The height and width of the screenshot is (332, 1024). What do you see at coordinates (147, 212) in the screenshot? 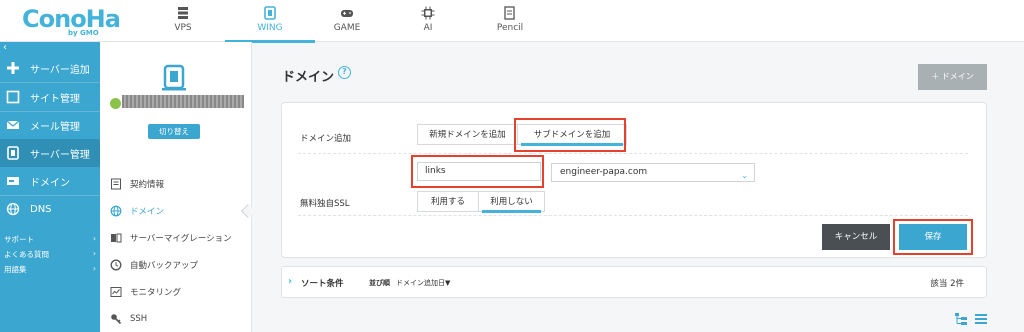
I see `subnav-item-label: ドメイン` at bounding box center [147, 212].